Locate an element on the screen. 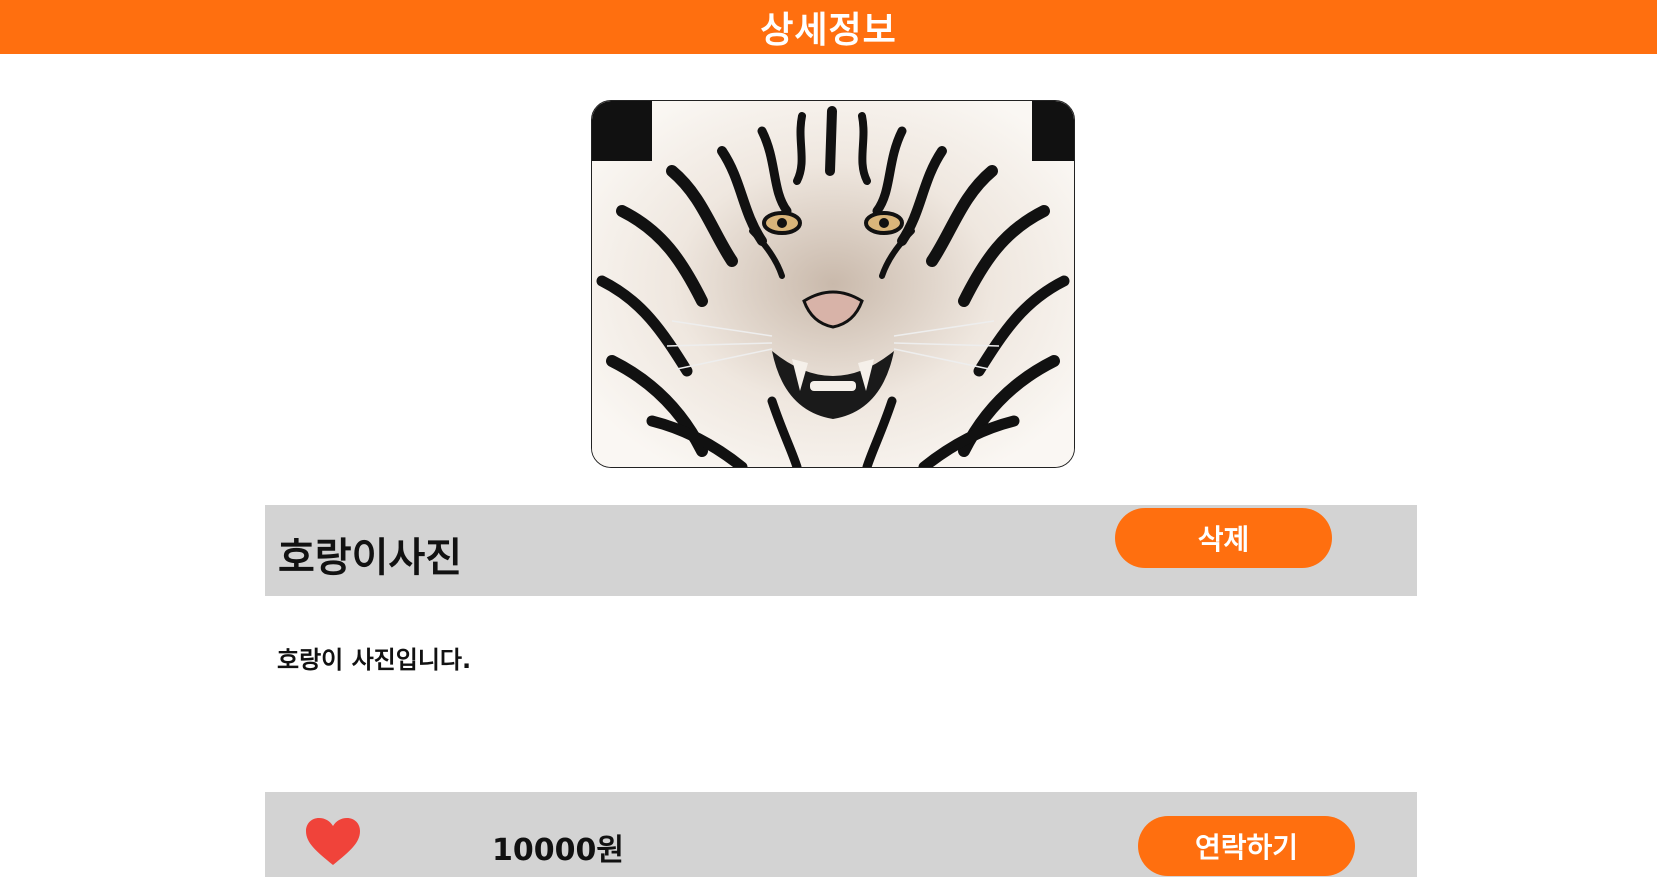  delete-button: 삭제 is located at coordinates (1223, 538).